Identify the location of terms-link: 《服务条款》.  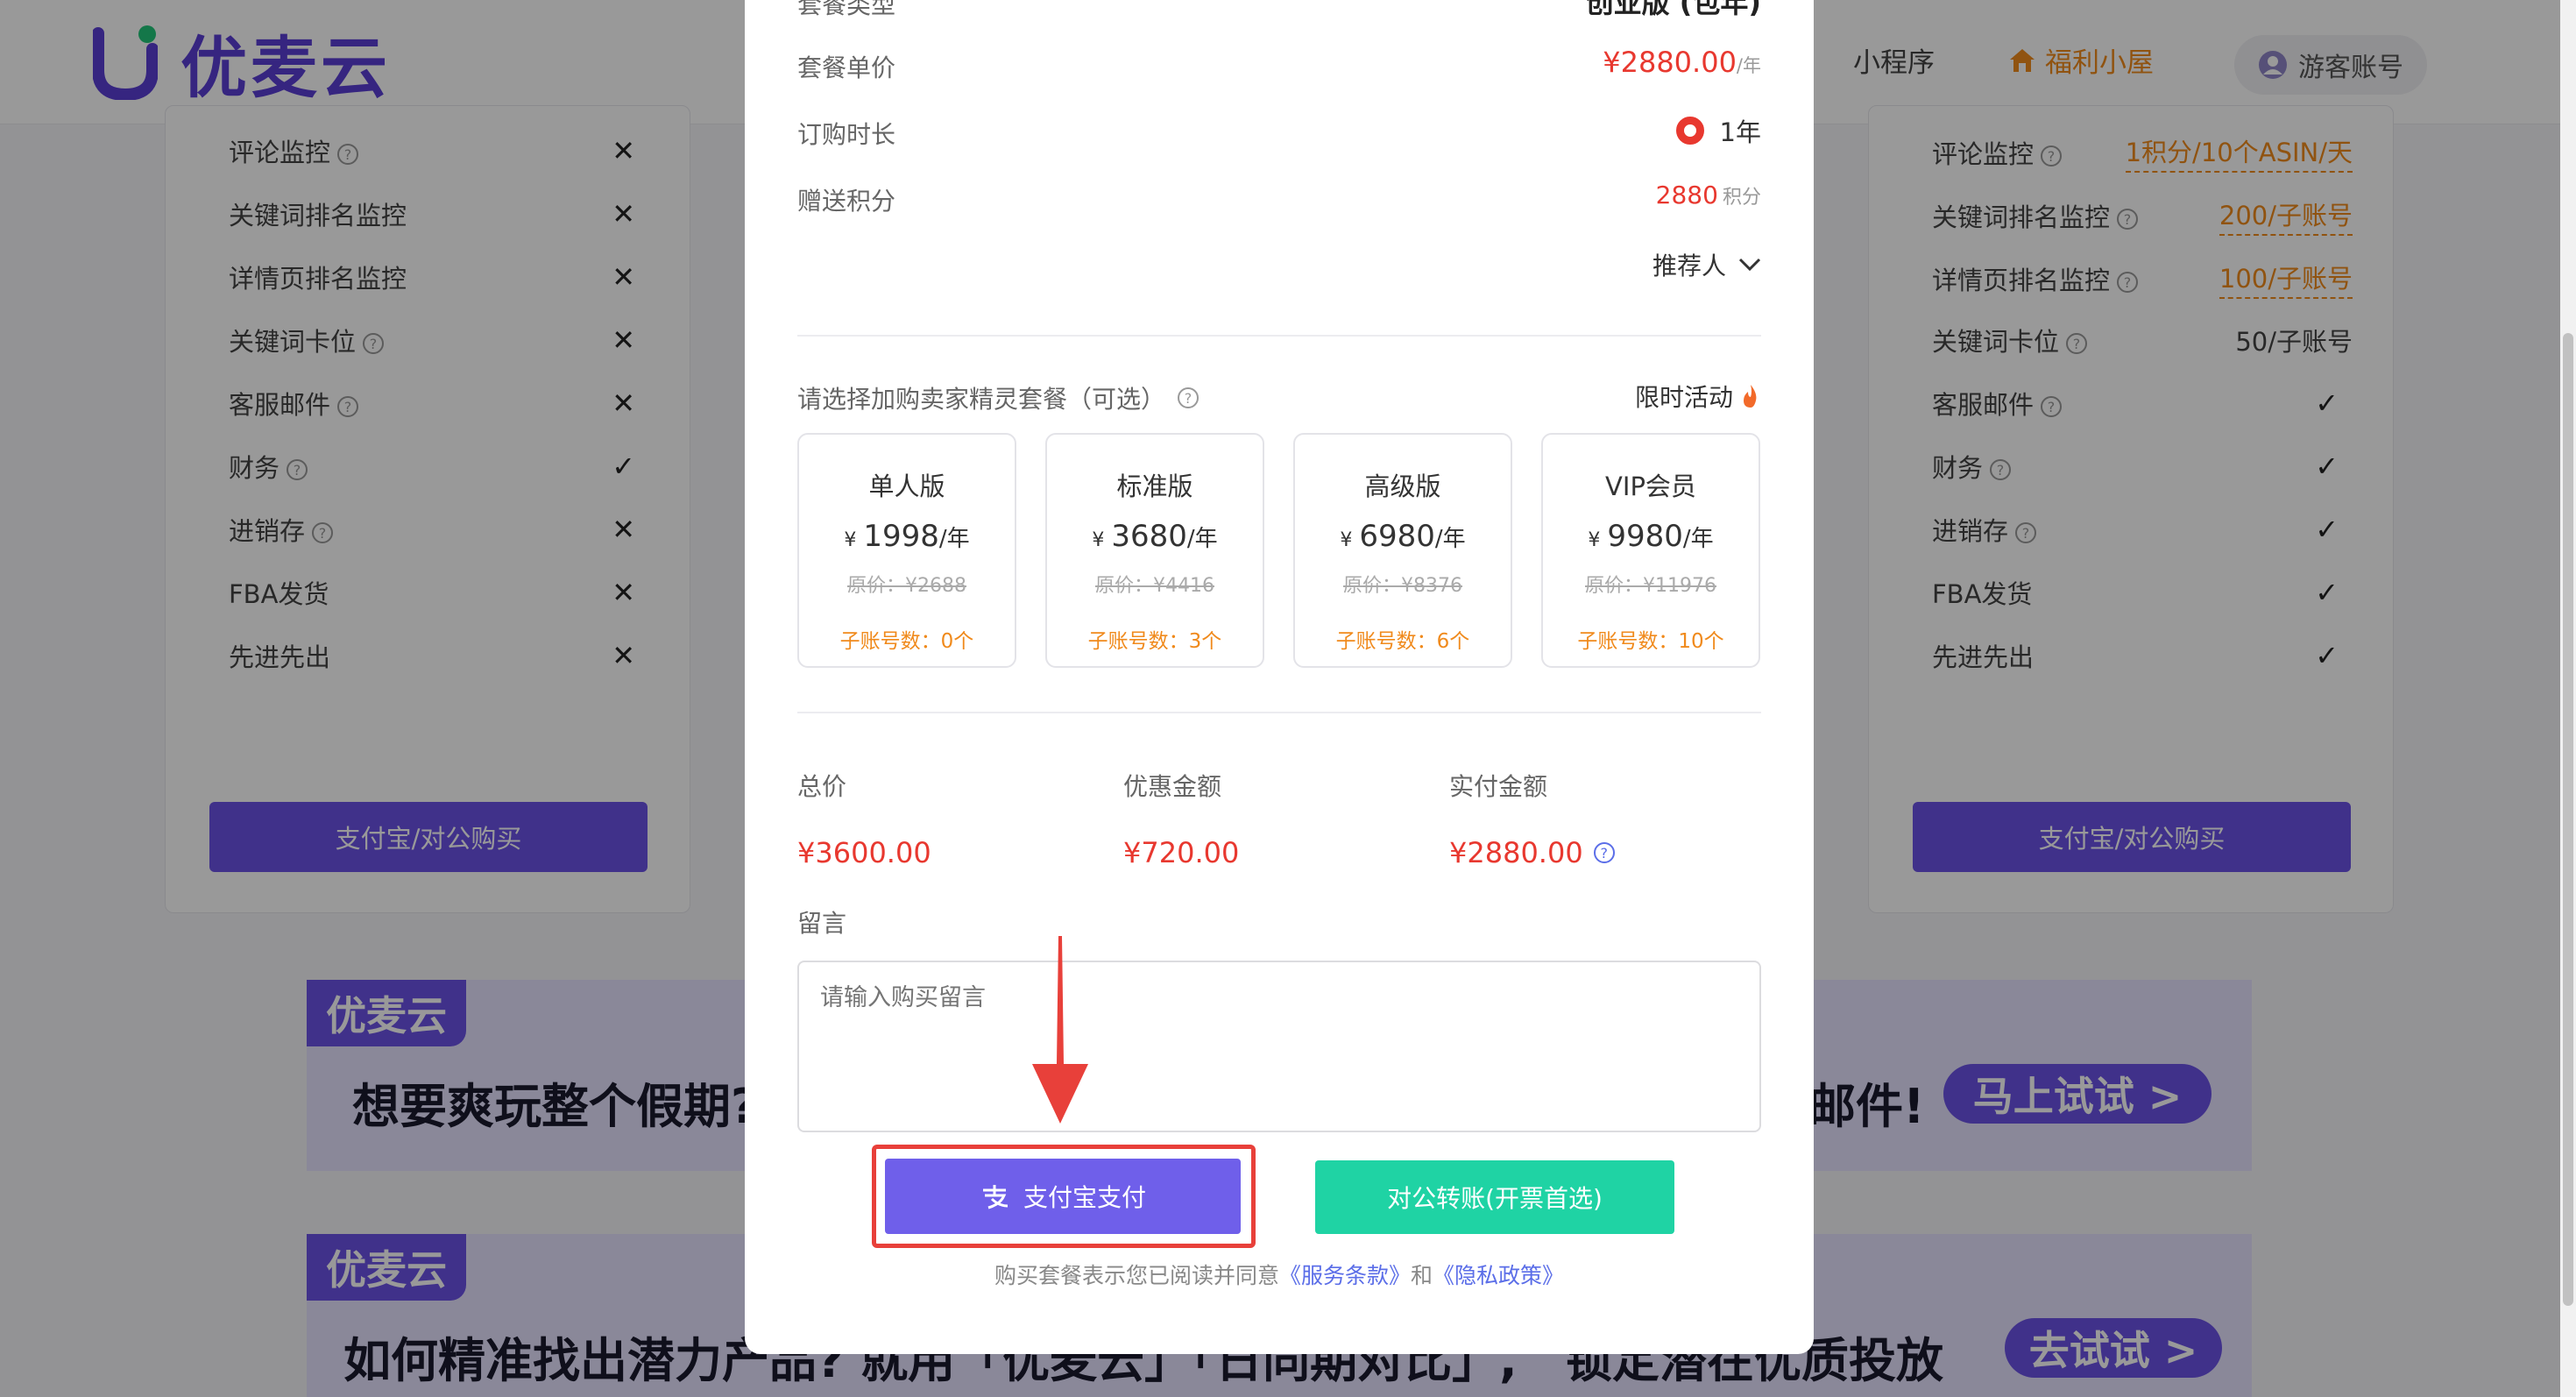
(1345, 1276).